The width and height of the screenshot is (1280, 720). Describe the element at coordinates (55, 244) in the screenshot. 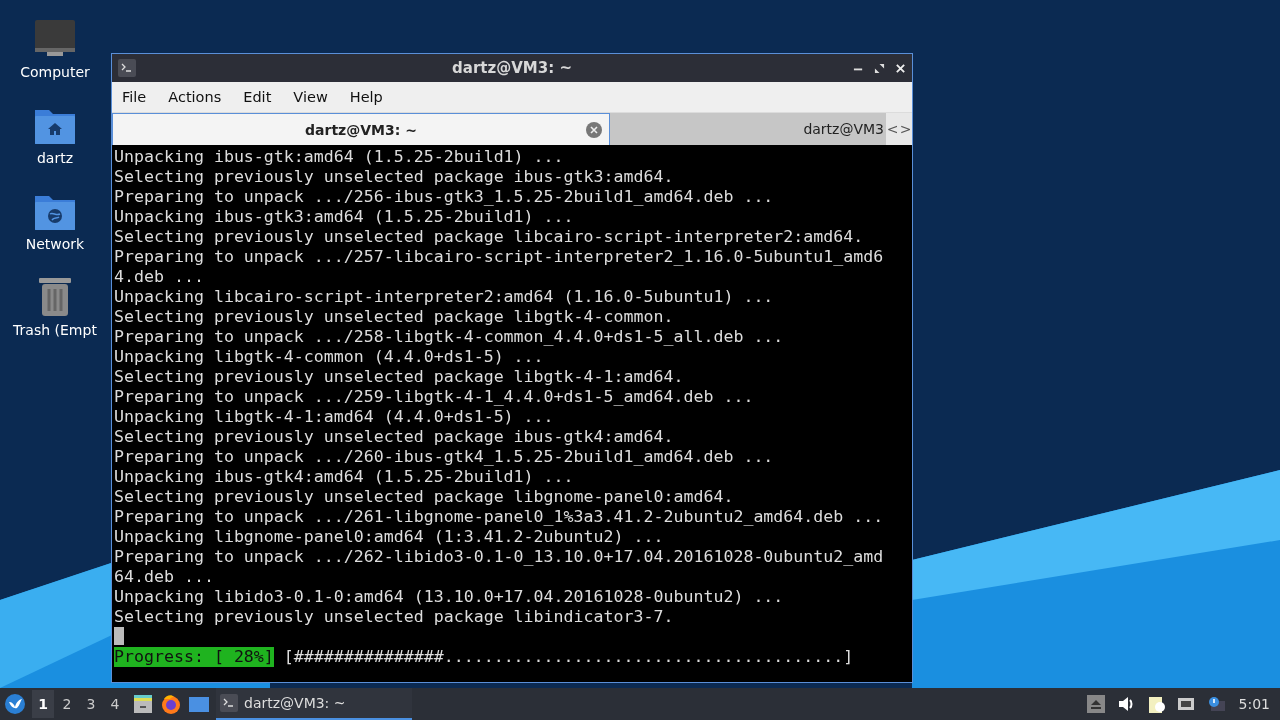

I see `desktop-icon-label: Network` at that location.